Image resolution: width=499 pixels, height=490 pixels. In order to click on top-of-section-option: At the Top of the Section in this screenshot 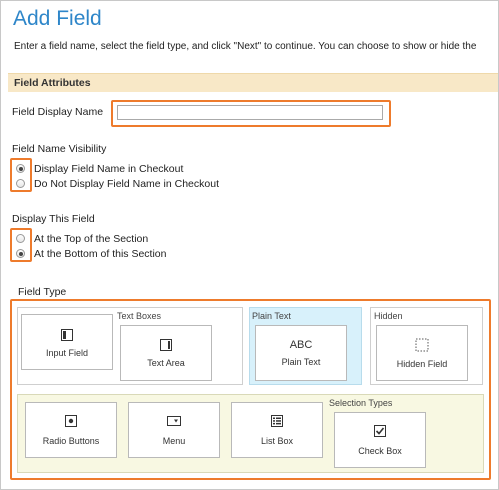, I will do `click(91, 239)`.